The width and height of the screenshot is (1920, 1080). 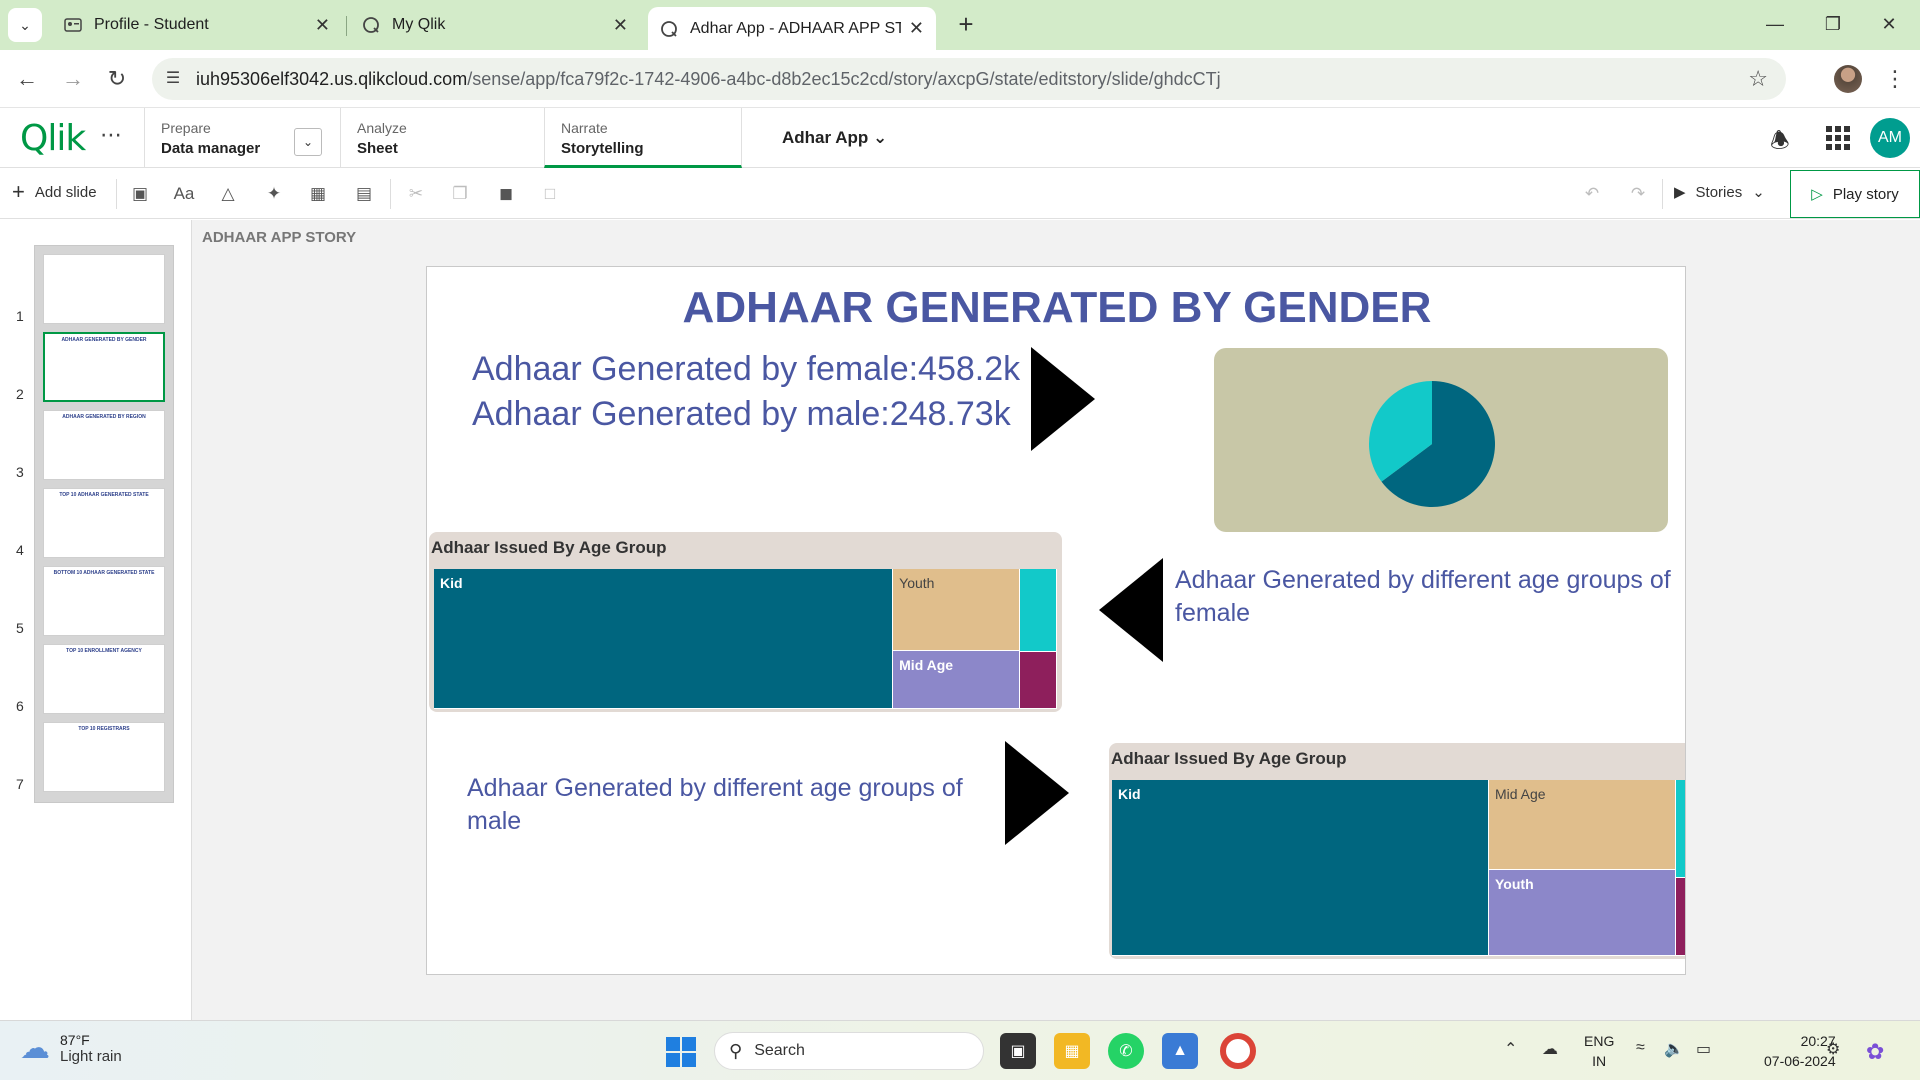 What do you see at coordinates (1780, 143) in the screenshot?
I see `notifications-bell-icon: 🕭` at bounding box center [1780, 143].